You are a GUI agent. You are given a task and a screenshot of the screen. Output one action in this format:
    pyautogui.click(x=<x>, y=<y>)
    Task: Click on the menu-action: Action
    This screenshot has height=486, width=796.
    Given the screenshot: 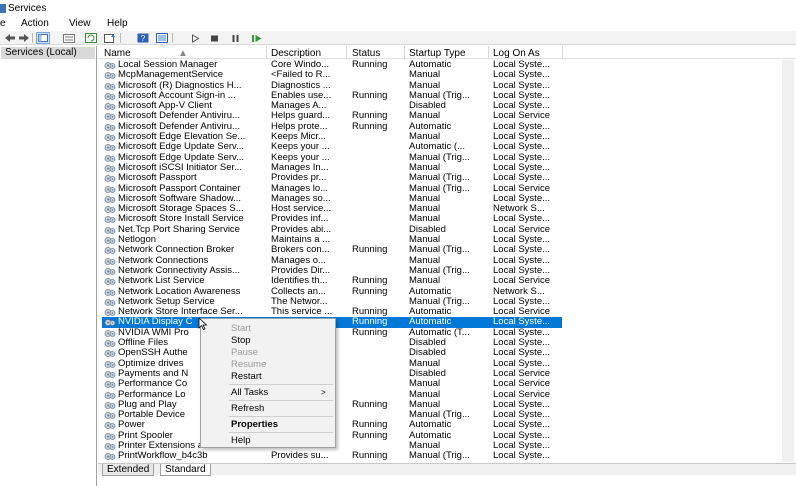 What is the action you would take?
    pyautogui.click(x=35, y=23)
    